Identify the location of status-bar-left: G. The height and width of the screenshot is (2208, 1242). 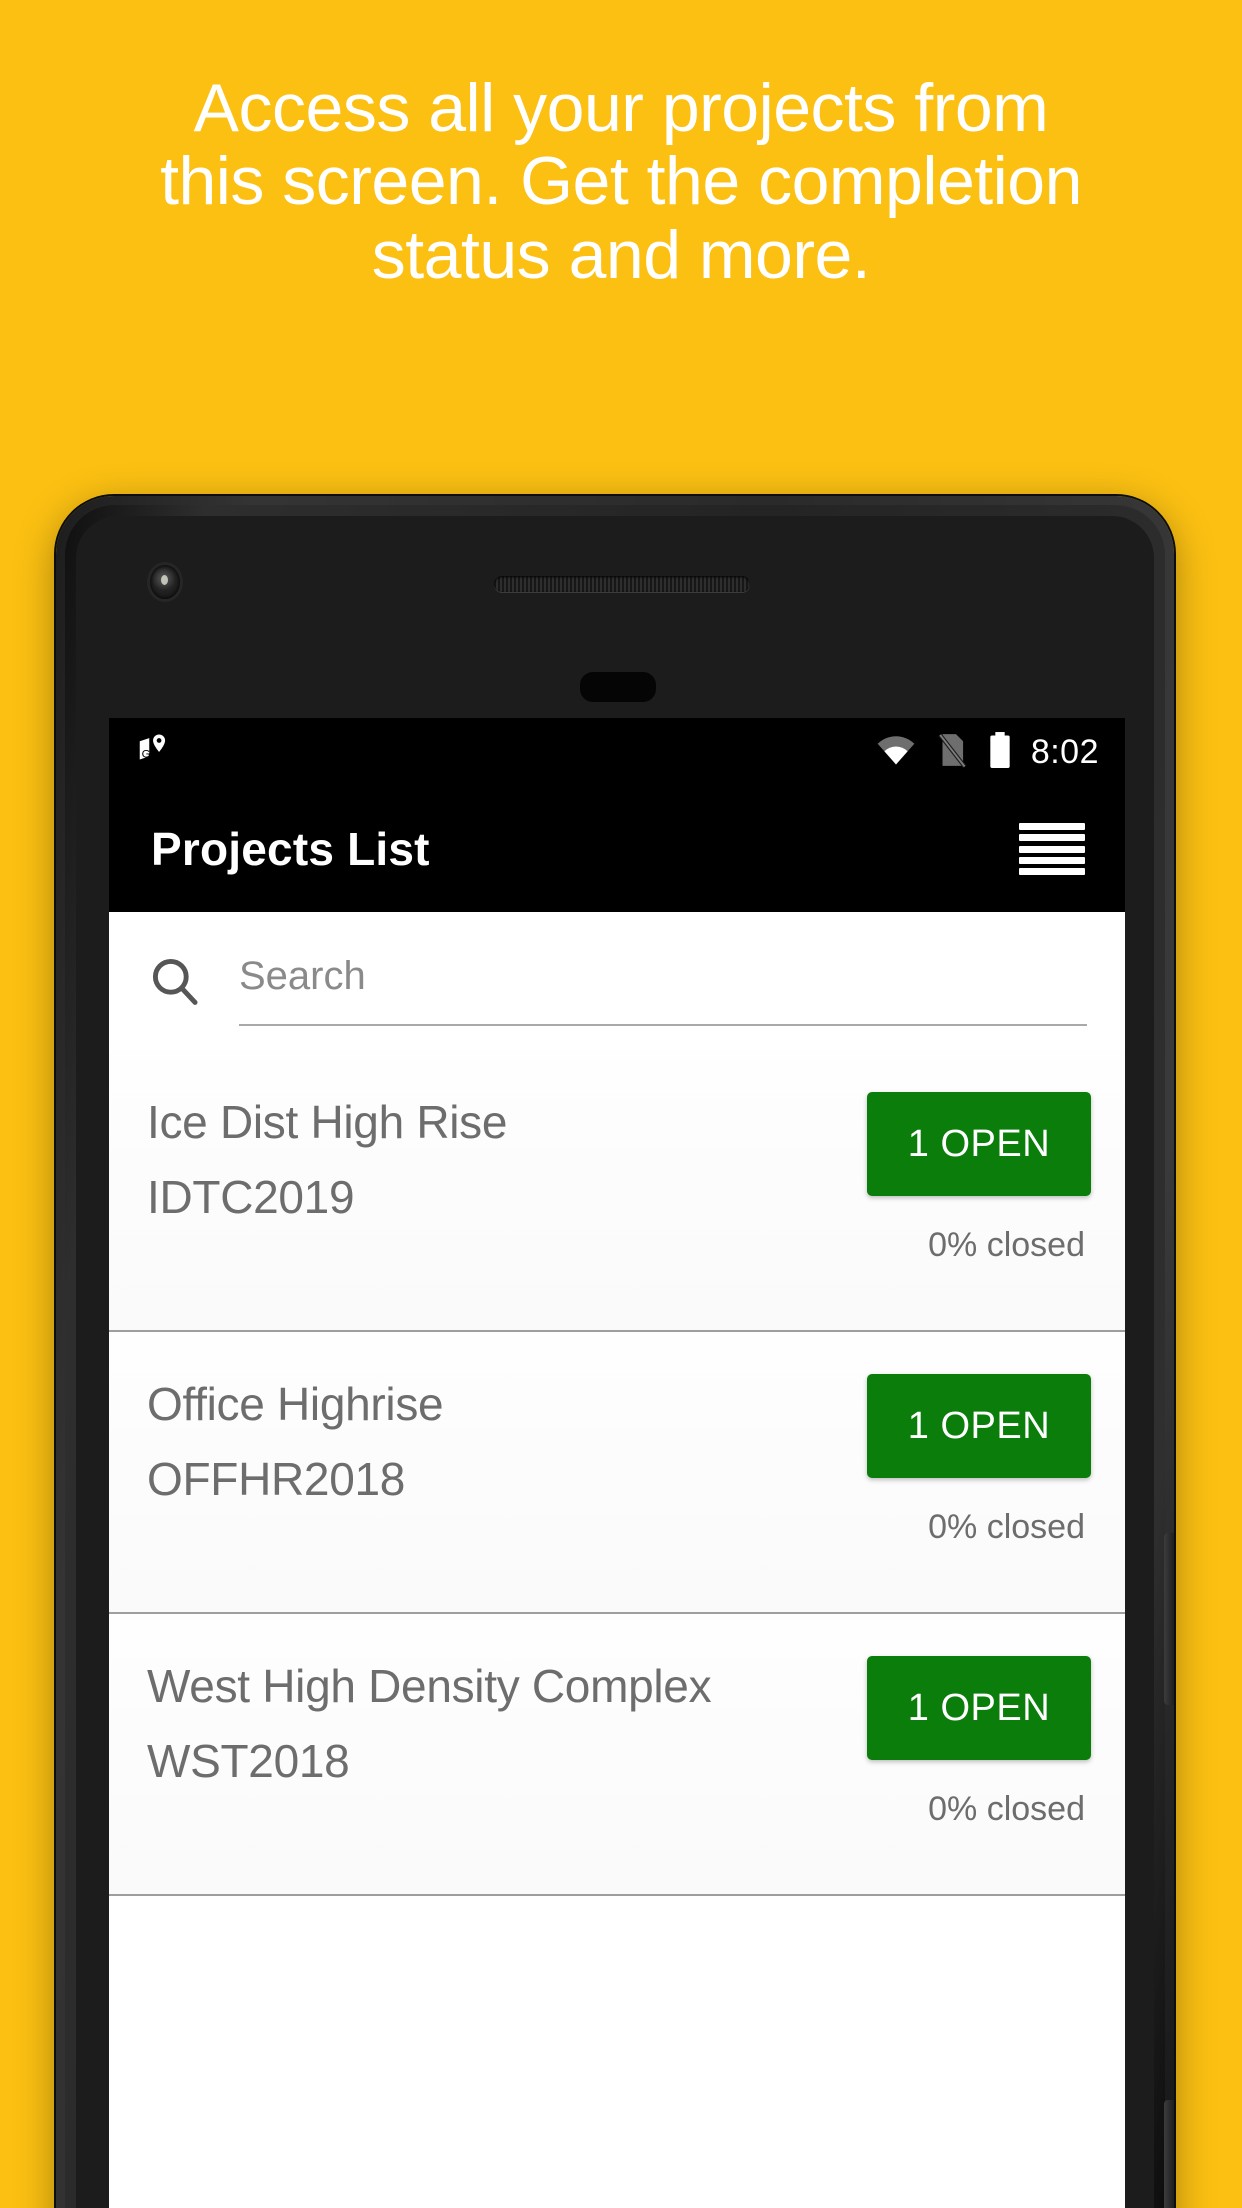
(154, 752).